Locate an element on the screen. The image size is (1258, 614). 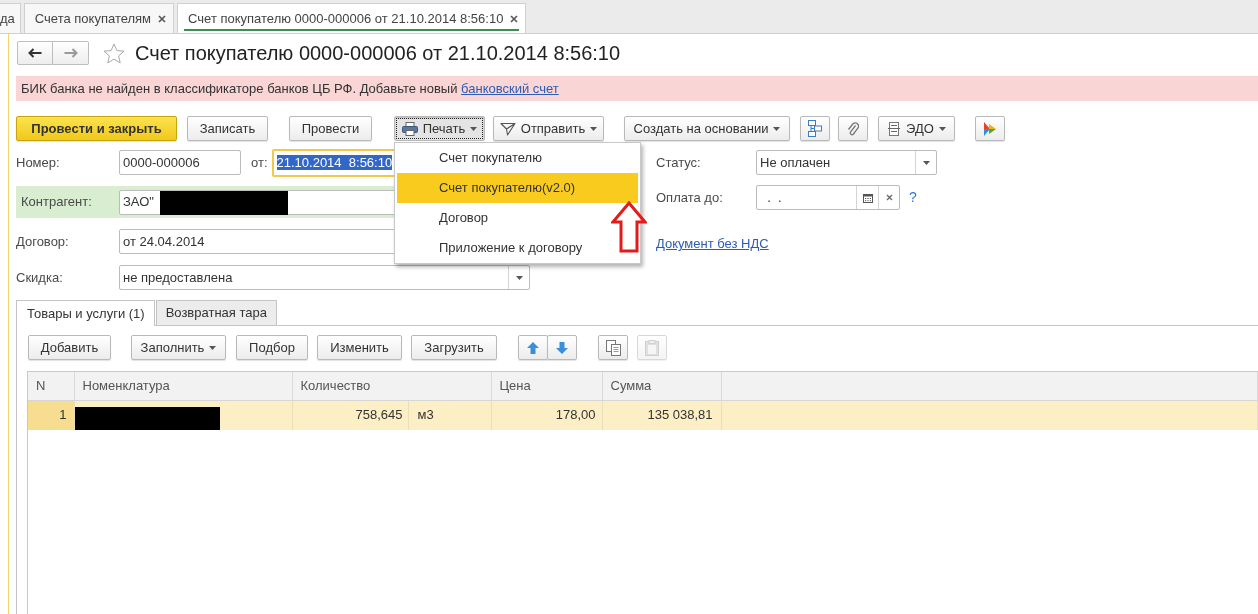
back-arrow-icon is located at coordinates (35, 53).